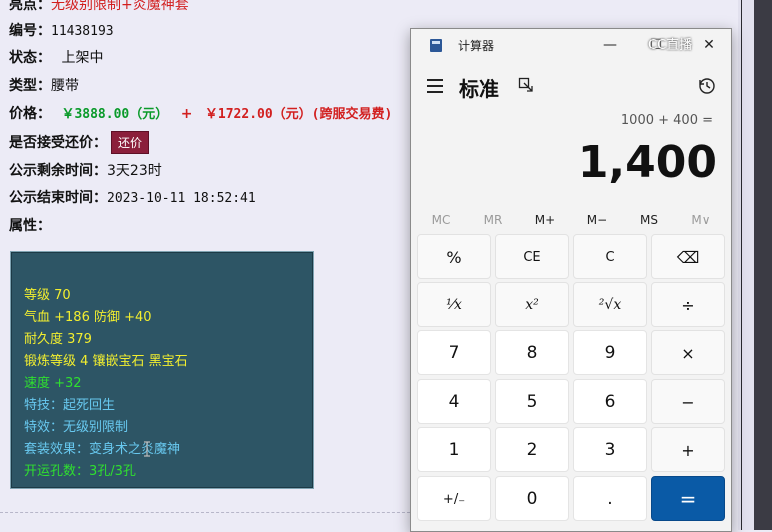  I want to click on calculator-icon, so click(436, 45).